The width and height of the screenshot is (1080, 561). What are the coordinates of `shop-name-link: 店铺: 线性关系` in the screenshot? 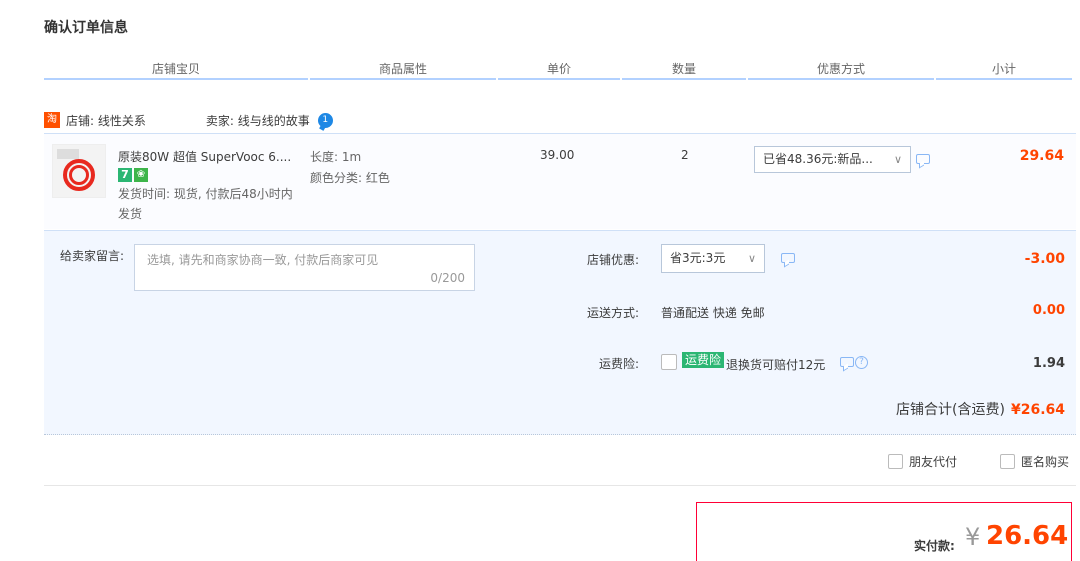 It's located at (106, 120).